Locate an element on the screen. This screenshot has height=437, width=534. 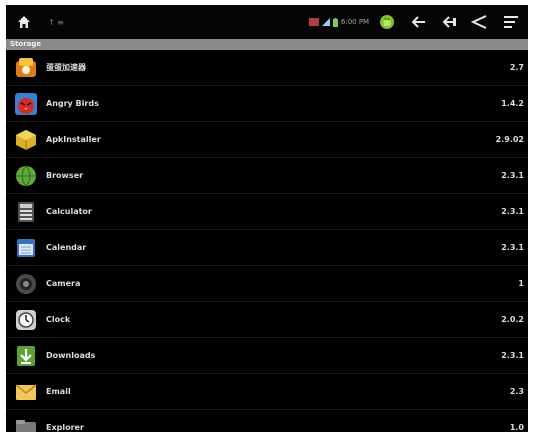
sdcard-icon is located at coordinates (313, 22).